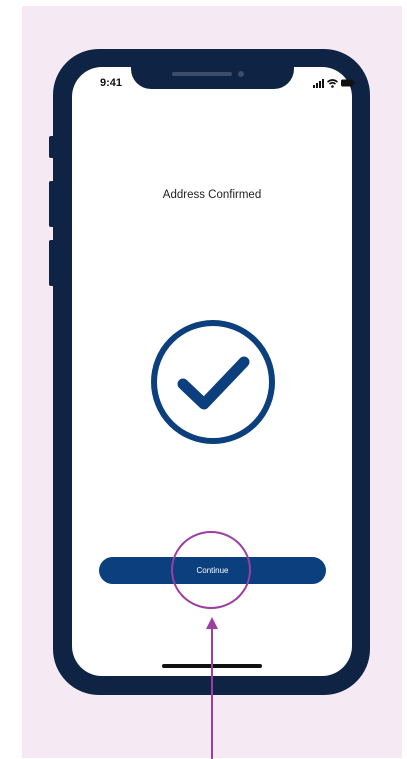 Image resolution: width=407 pixels, height=759 pixels. What do you see at coordinates (318, 83) in the screenshot?
I see `signal-icon` at bounding box center [318, 83].